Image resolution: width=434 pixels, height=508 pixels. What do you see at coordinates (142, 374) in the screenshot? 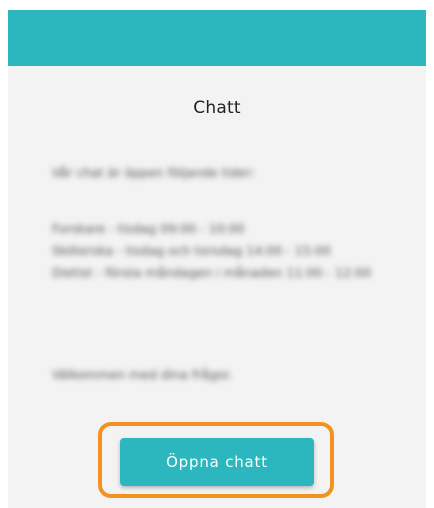
I see `chat-closing-text: Välkommen med dina frågor.` at bounding box center [142, 374].